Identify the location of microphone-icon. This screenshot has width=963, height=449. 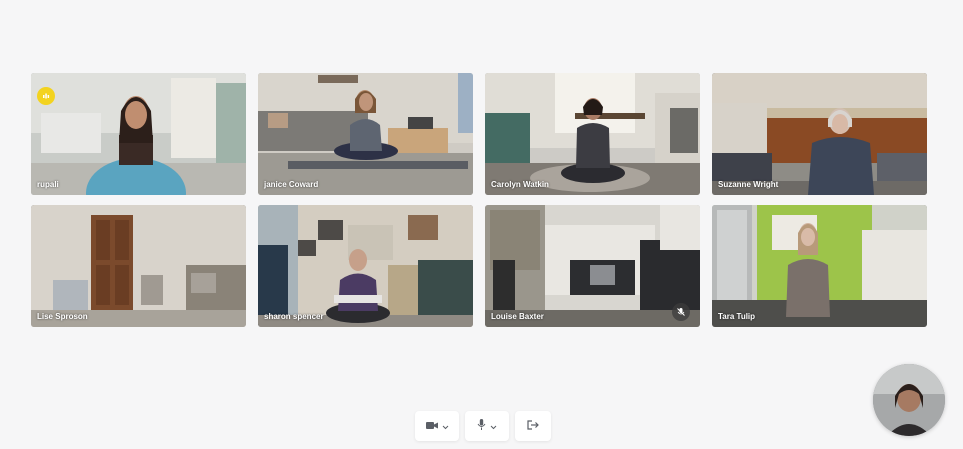
(481, 426).